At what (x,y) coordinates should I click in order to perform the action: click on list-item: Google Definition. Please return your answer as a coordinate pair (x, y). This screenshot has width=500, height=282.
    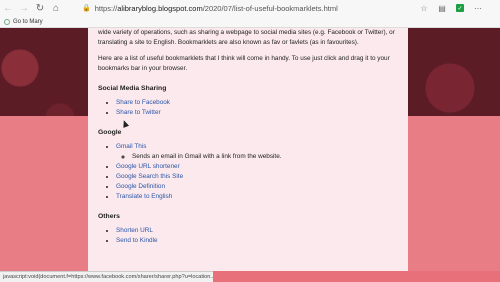
    Looking at the image, I should click on (257, 187).